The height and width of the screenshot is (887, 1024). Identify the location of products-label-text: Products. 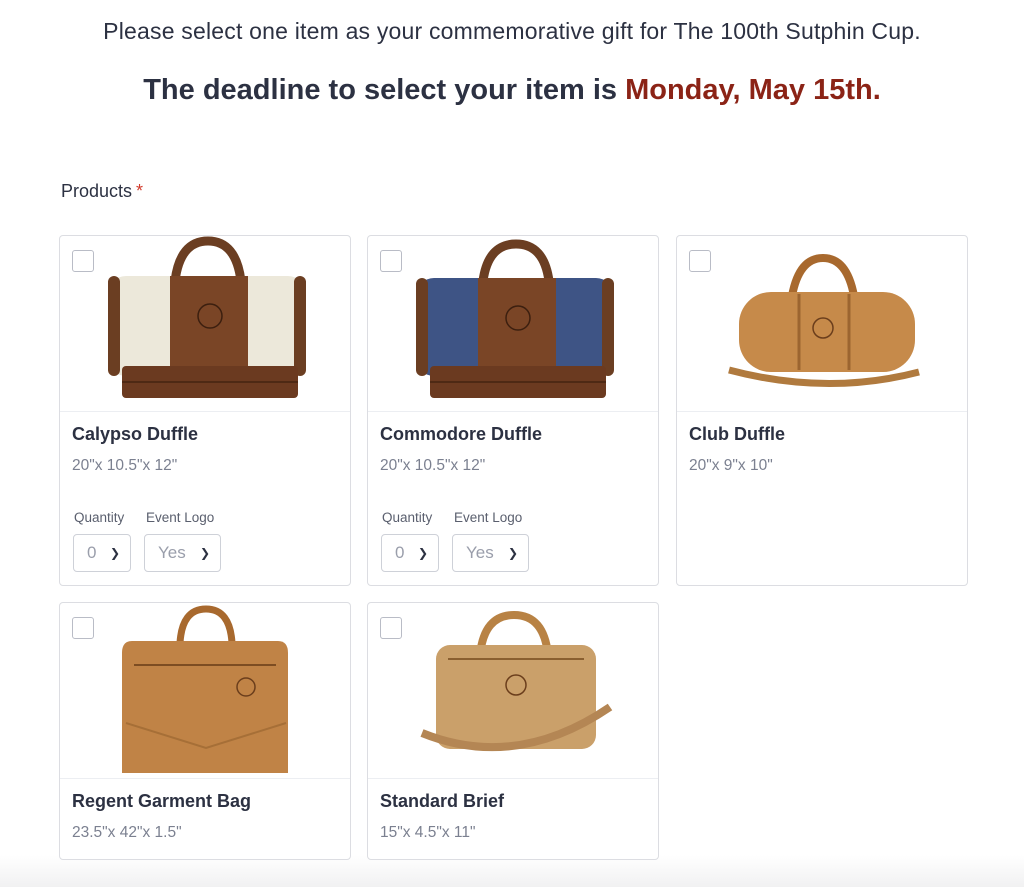
(97, 191).